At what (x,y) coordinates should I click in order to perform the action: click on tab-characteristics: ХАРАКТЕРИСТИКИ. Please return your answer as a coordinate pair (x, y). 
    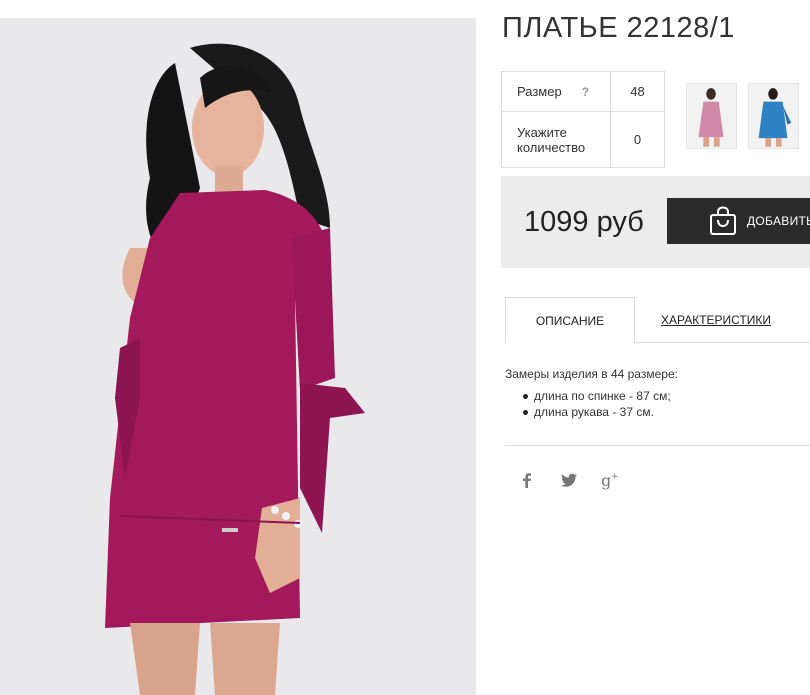
    Looking at the image, I should click on (716, 320).